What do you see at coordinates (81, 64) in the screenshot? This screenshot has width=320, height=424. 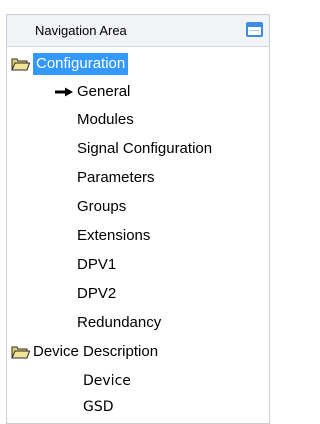 I see `tree-item-label: Configuration` at bounding box center [81, 64].